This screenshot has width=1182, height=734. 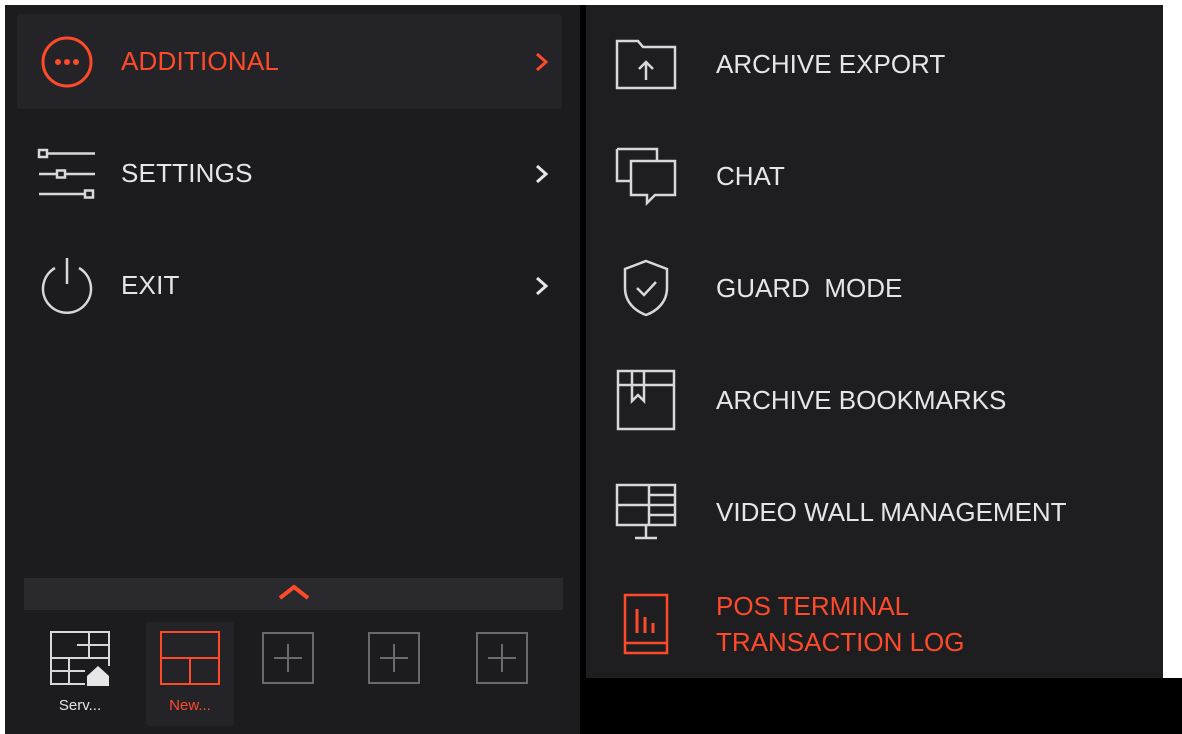 What do you see at coordinates (891, 512) in the screenshot?
I see `submenu-item-label: VIDEO WALL MANAGEMENT` at bounding box center [891, 512].